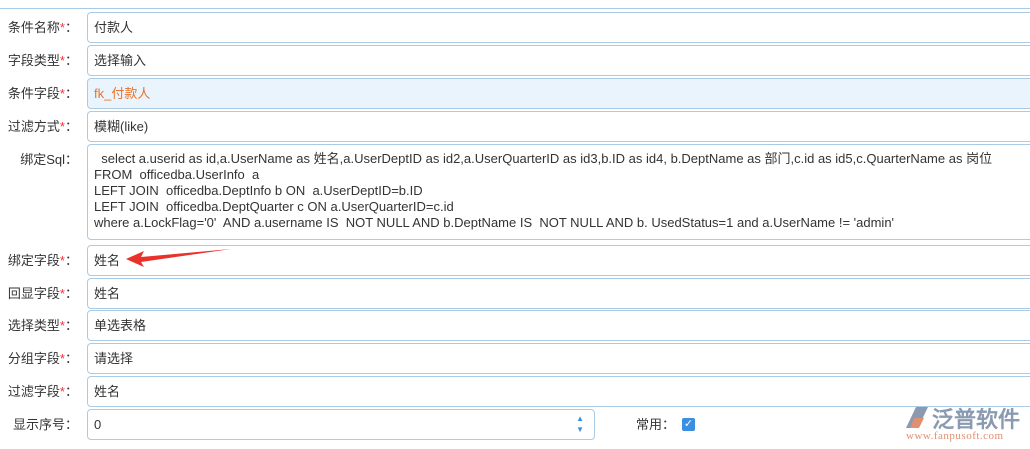 The image size is (1030, 449). I want to click on field-label: 条件名称*：, so click(42, 27).